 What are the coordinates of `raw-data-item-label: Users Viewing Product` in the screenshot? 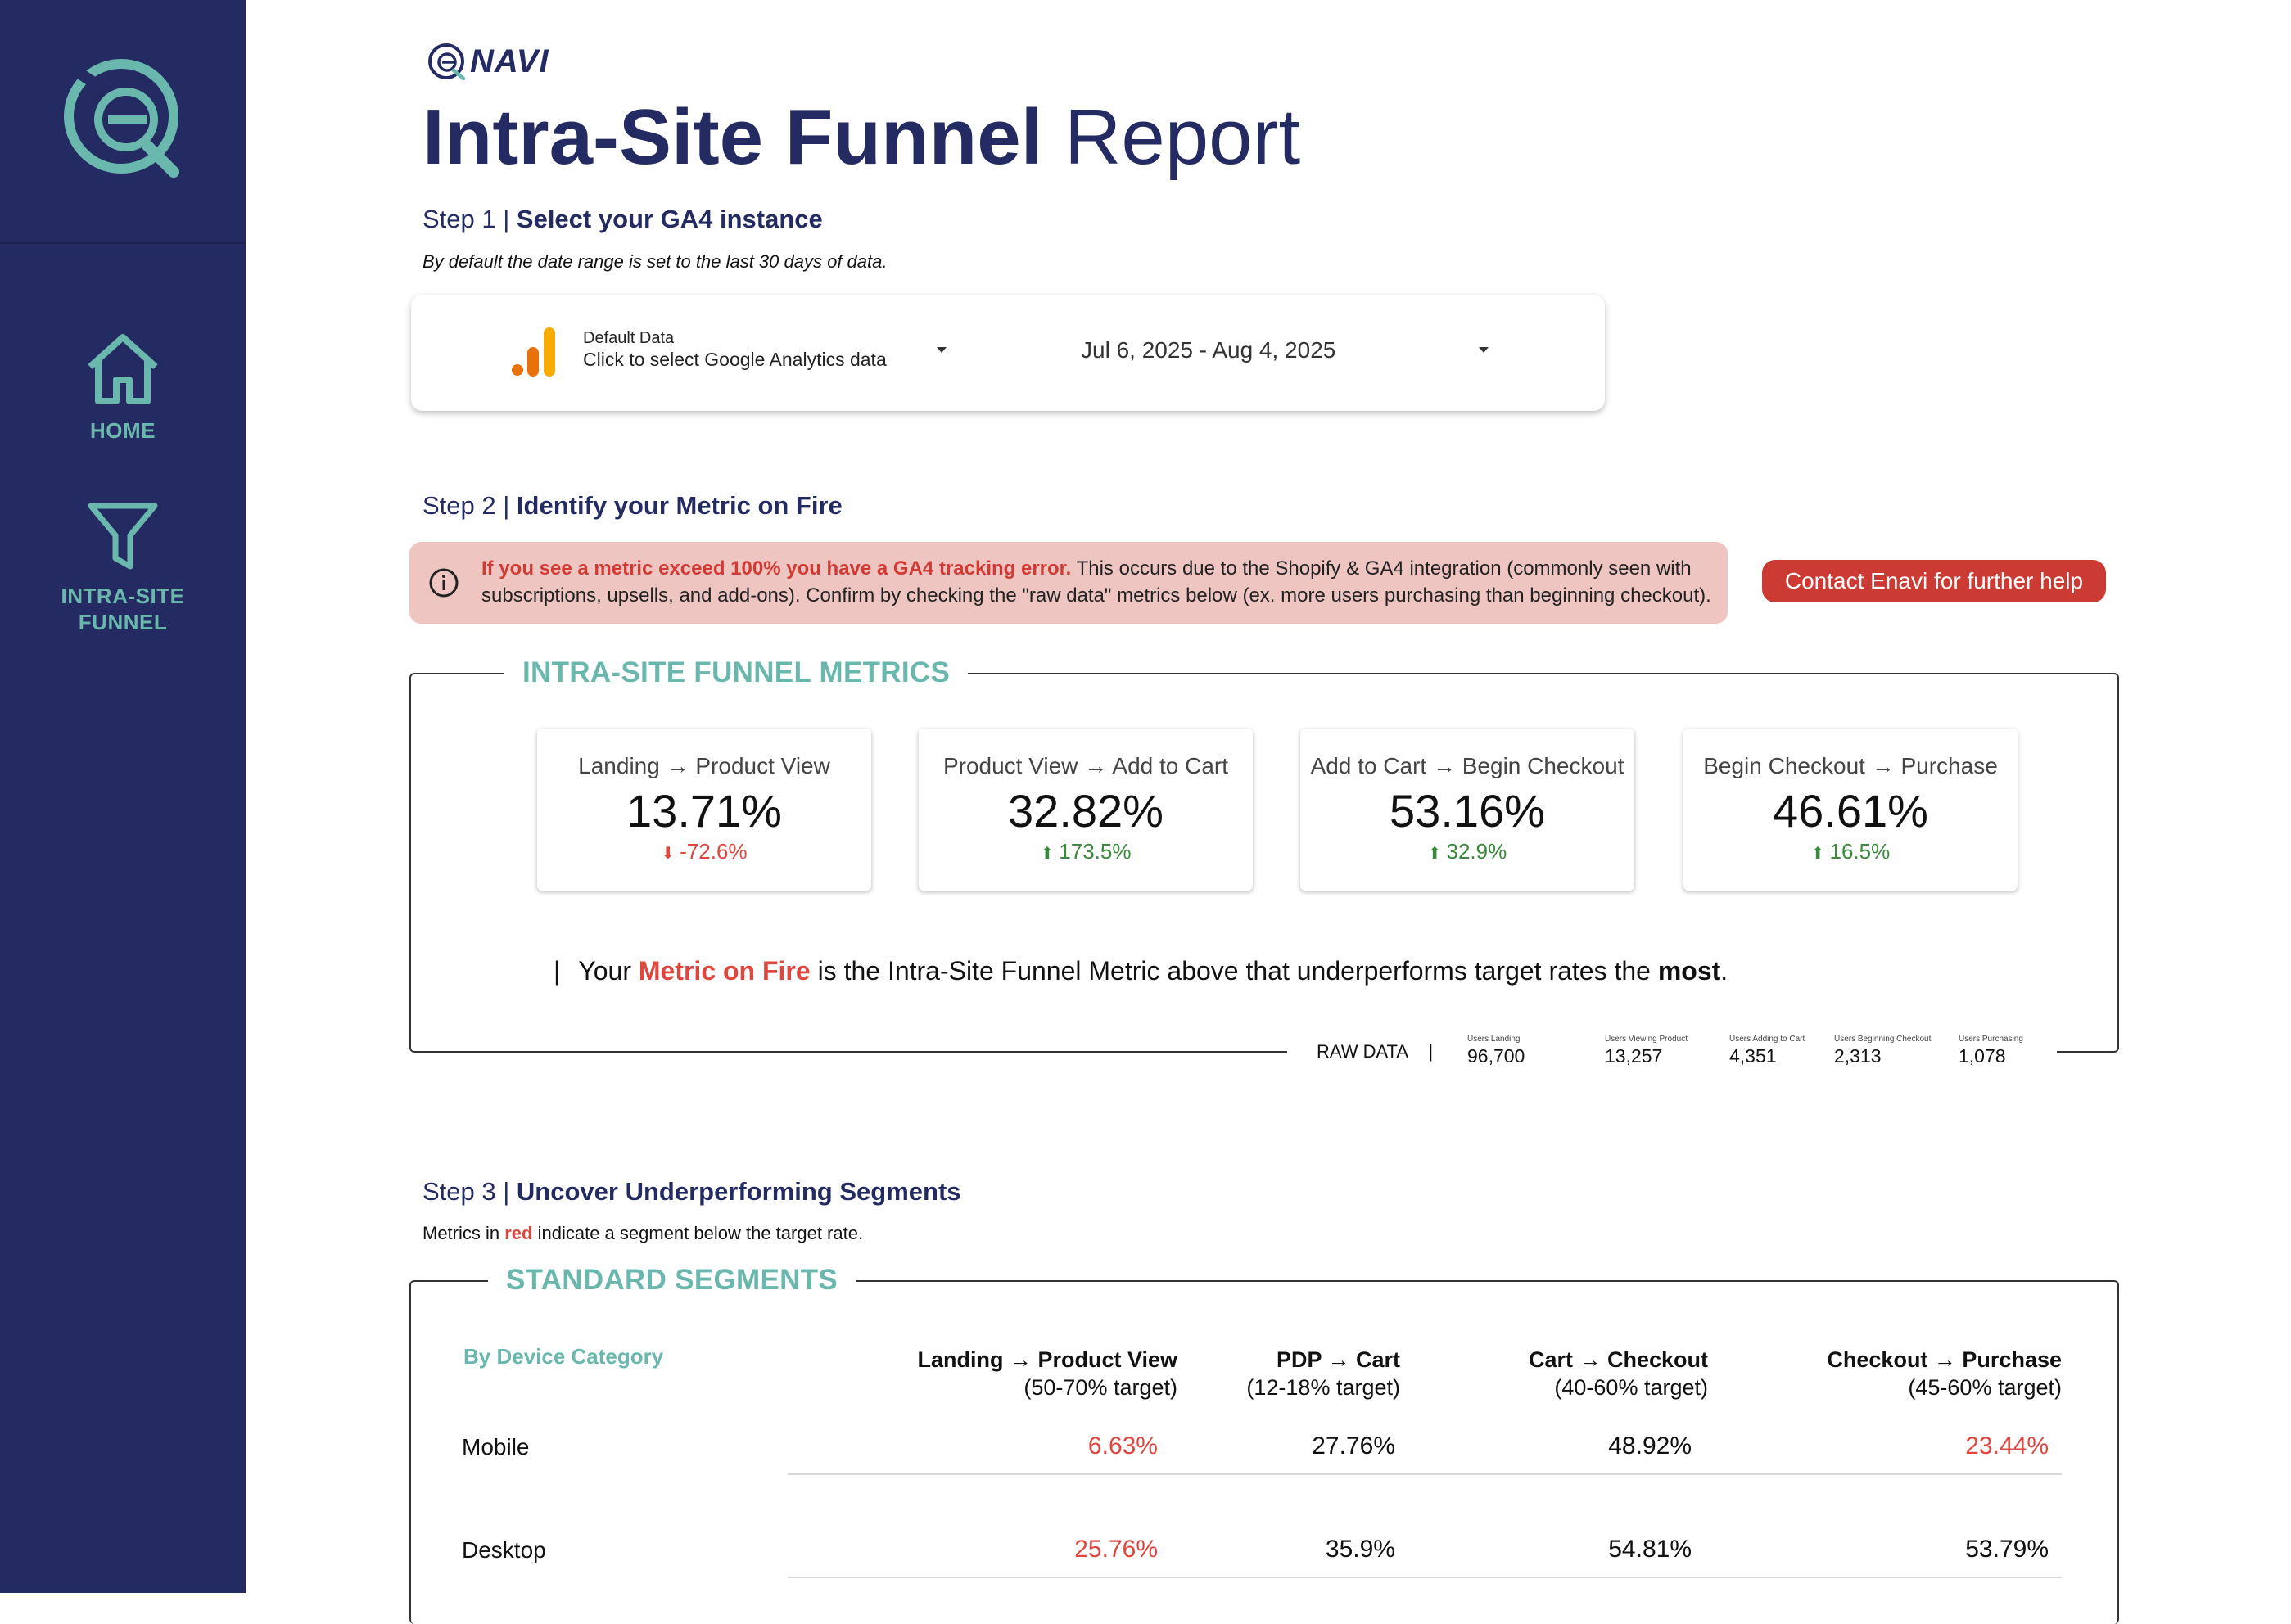 It's located at (1646, 1039).